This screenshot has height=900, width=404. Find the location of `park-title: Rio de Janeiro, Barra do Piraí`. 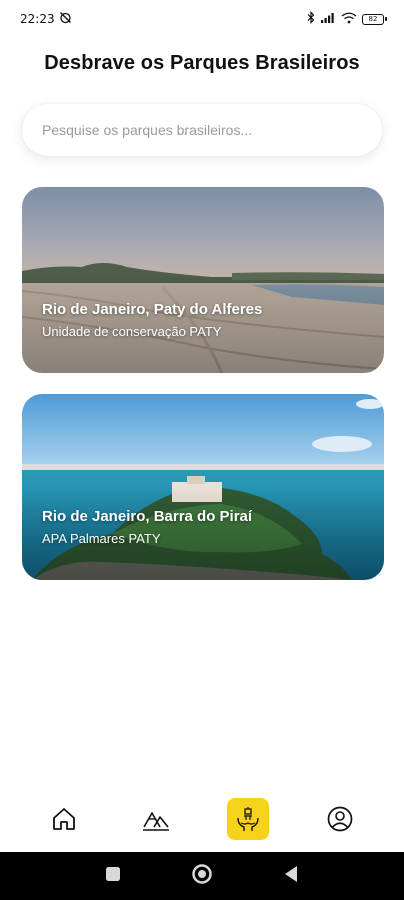

park-title: Rio de Janeiro, Barra do Piraí is located at coordinates (147, 516).